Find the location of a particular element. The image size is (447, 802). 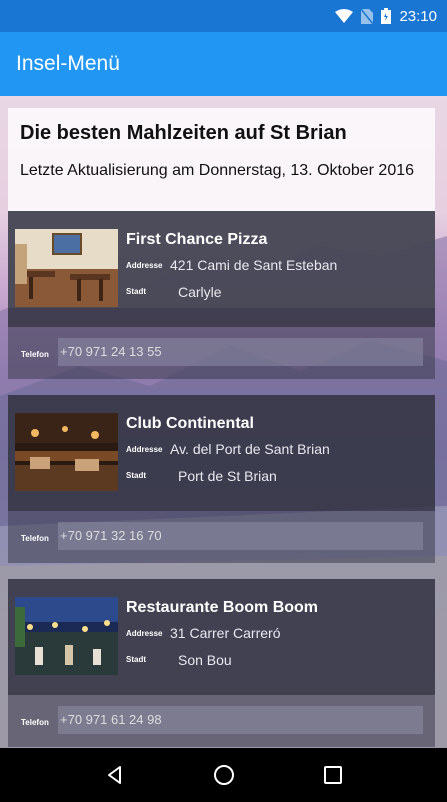

navigation-bar is located at coordinates (223, 775).